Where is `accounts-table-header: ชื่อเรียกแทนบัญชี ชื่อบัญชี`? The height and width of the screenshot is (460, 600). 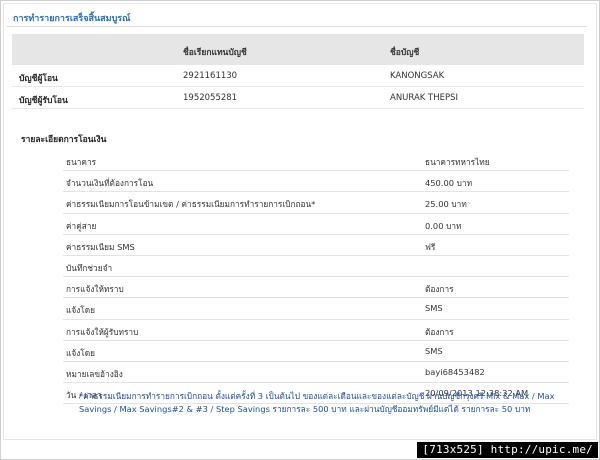 accounts-table-header: ชื่อเรียกแทนบัญชี ชื่อบัญชี is located at coordinates (298, 49).